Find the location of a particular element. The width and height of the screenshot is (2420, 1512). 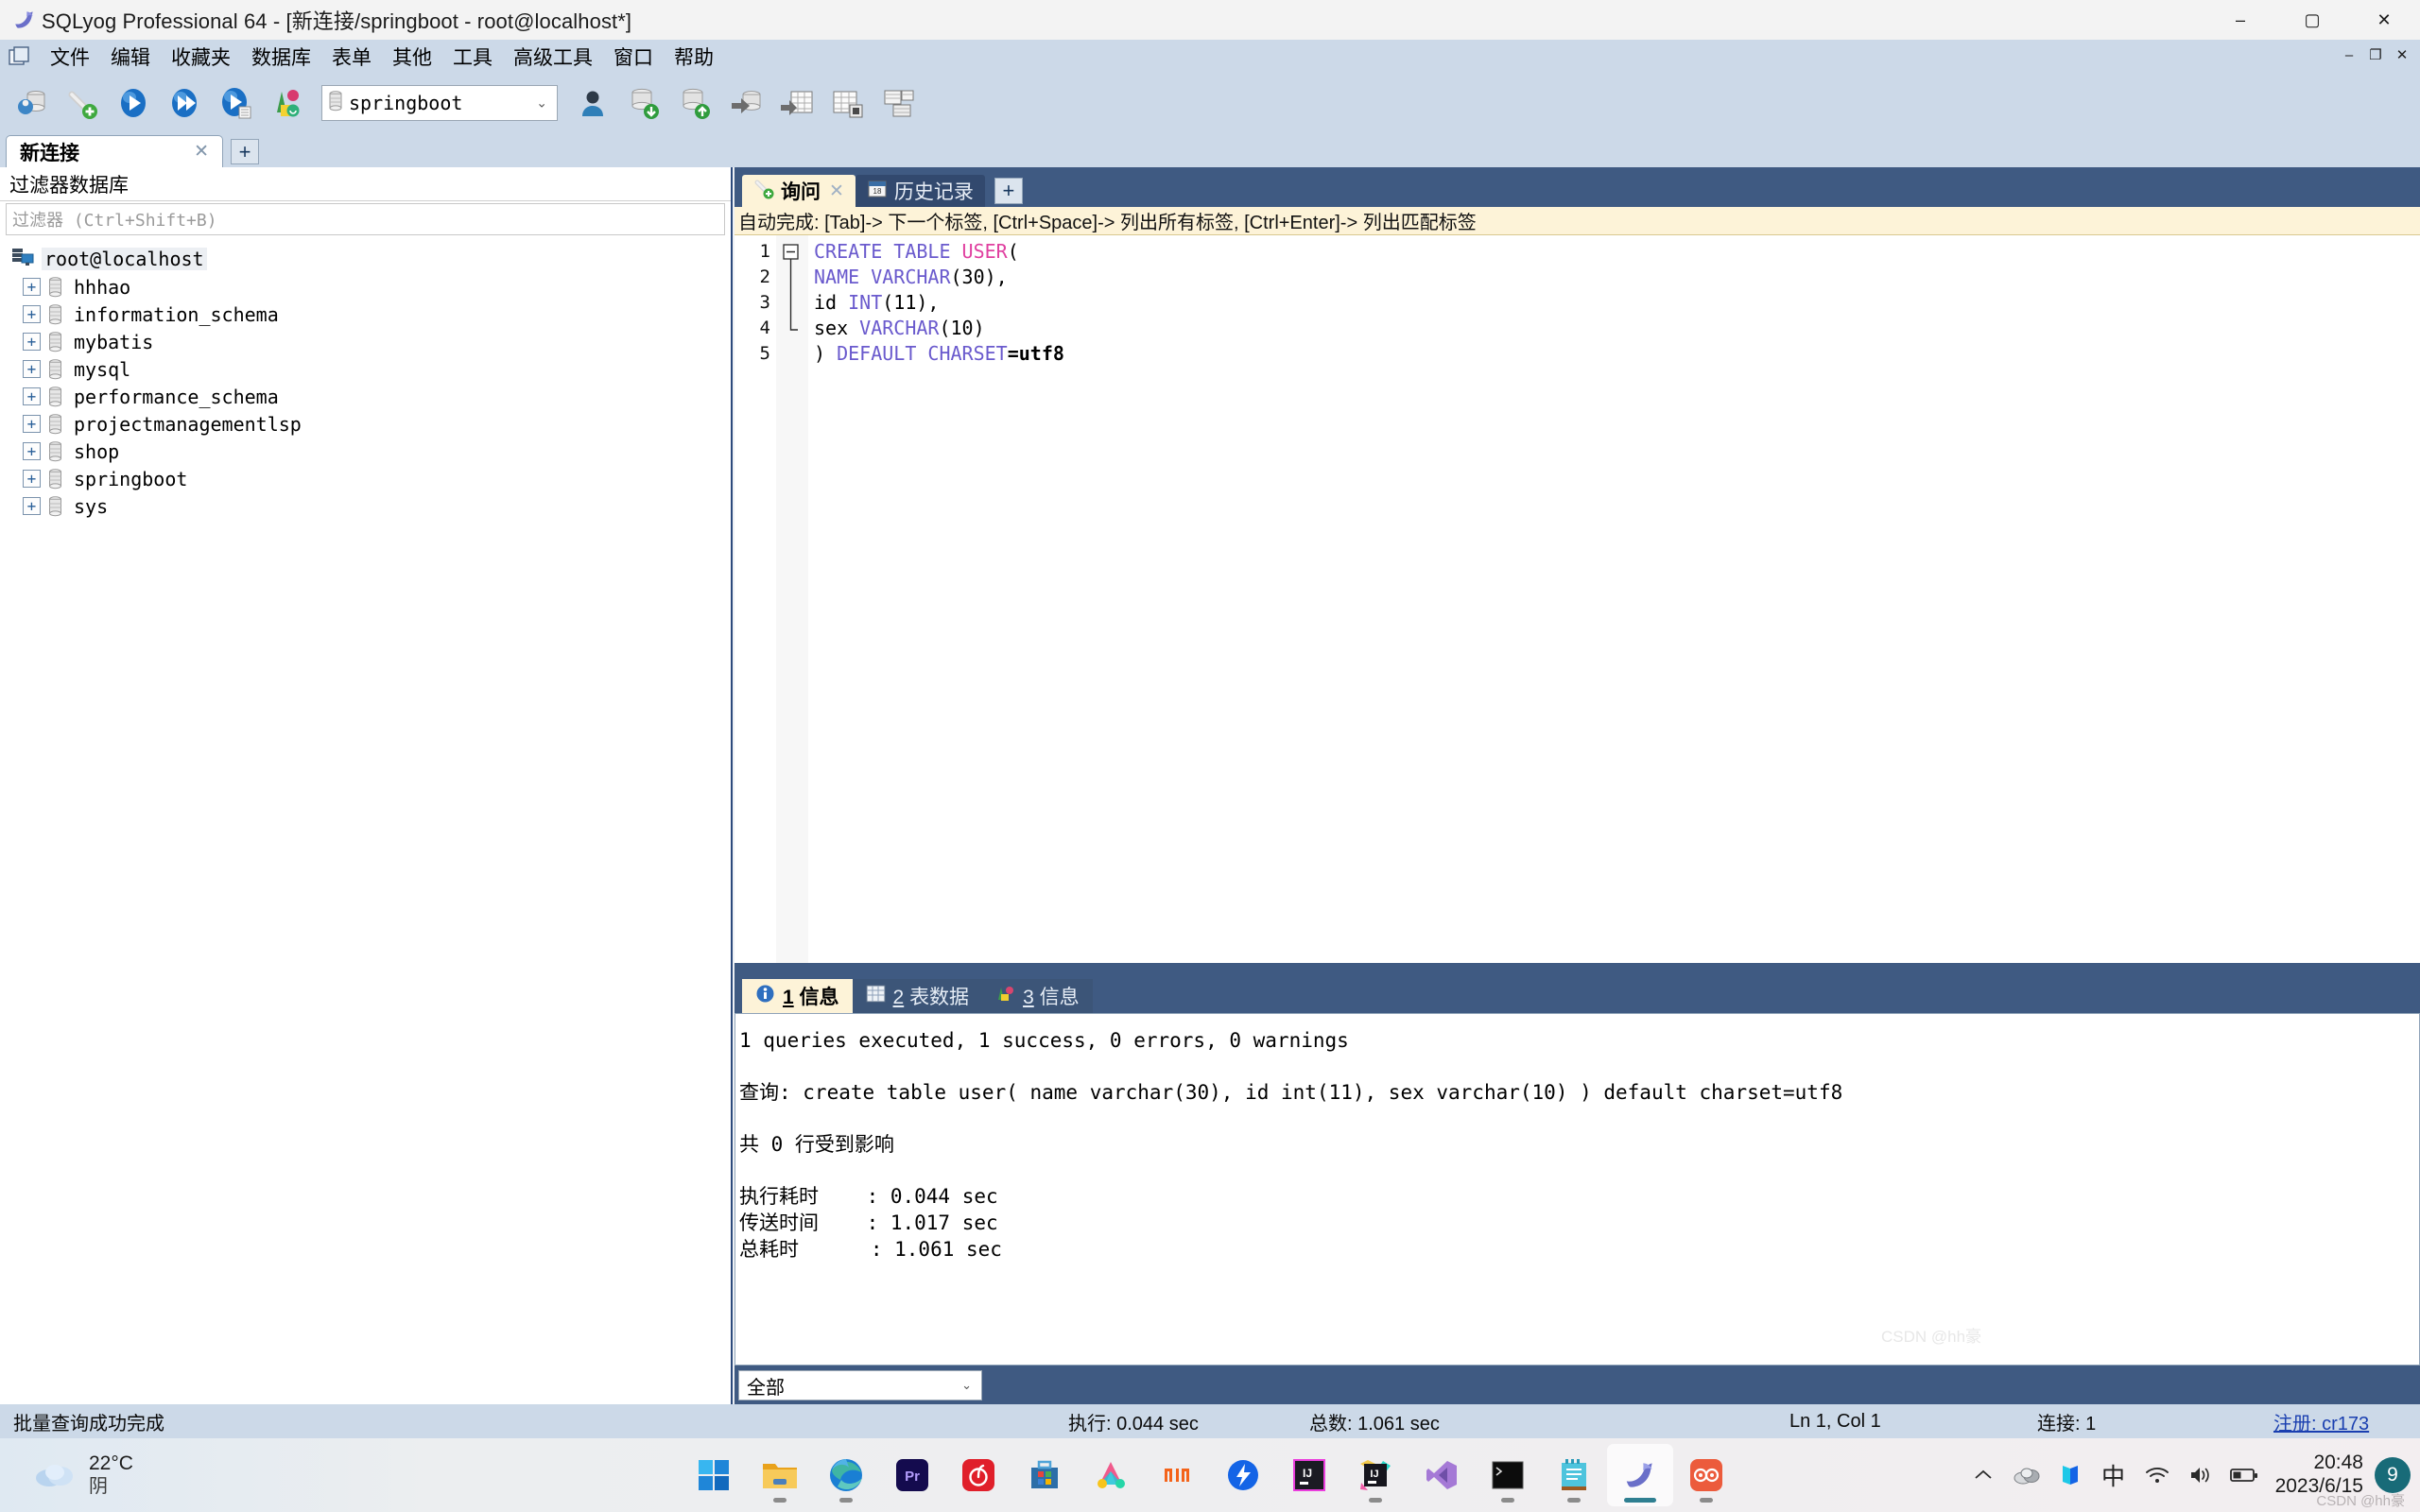

mdi-minimize-button: – is located at coordinates (2349, 54).